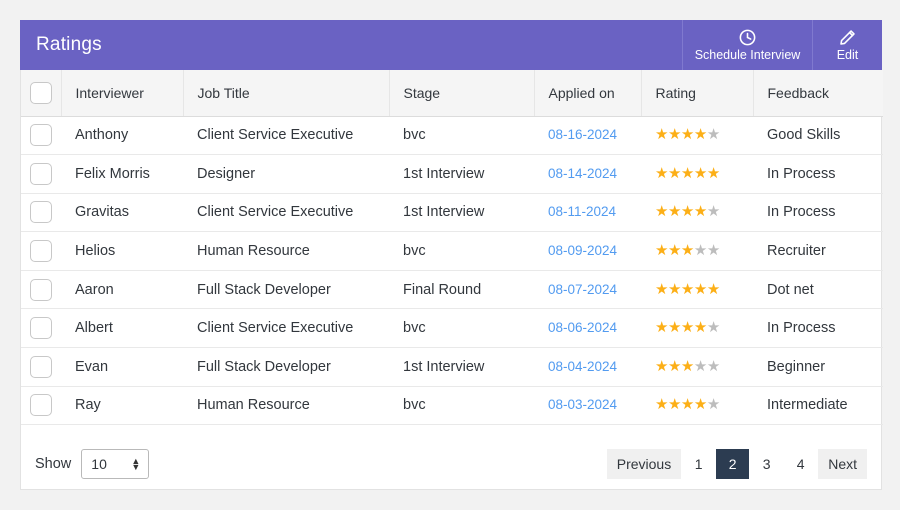 The height and width of the screenshot is (510, 900). Describe the element at coordinates (847, 37) in the screenshot. I see `pencil-icon` at that location.